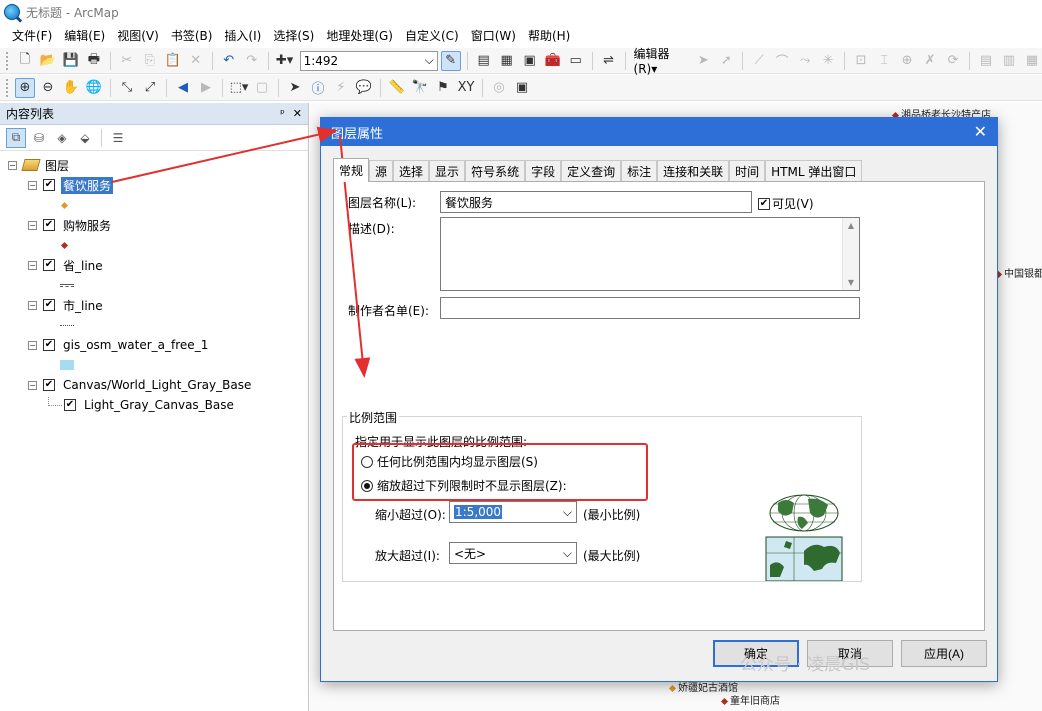 The image size is (1042, 711). What do you see at coordinates (447, 171) in the screenshot?
I see `tab-display: 显示` at bounding box center [447, 171].